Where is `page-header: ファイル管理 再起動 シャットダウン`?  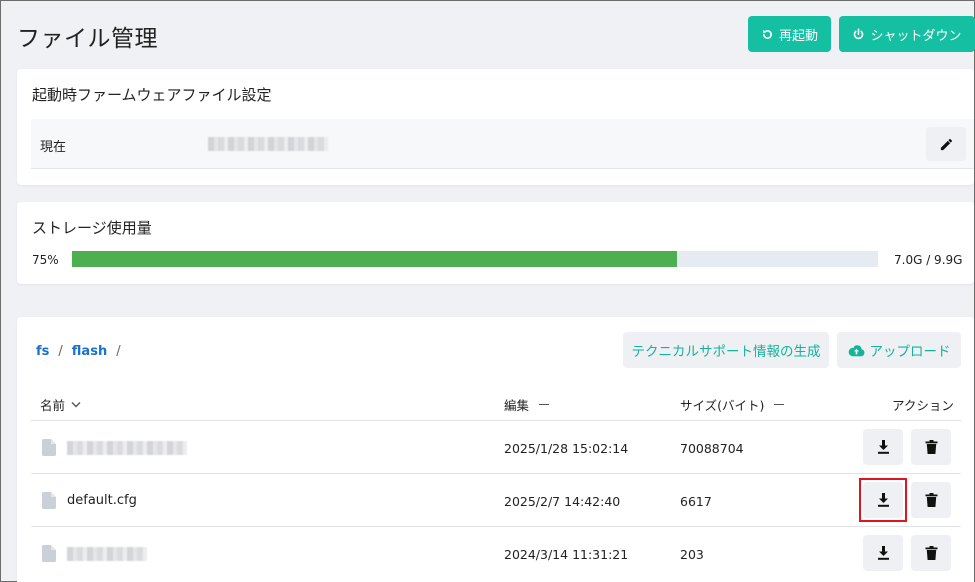
page-header: ファイル管理 再起動 シャットダウン is located at coordinates (488, 34).